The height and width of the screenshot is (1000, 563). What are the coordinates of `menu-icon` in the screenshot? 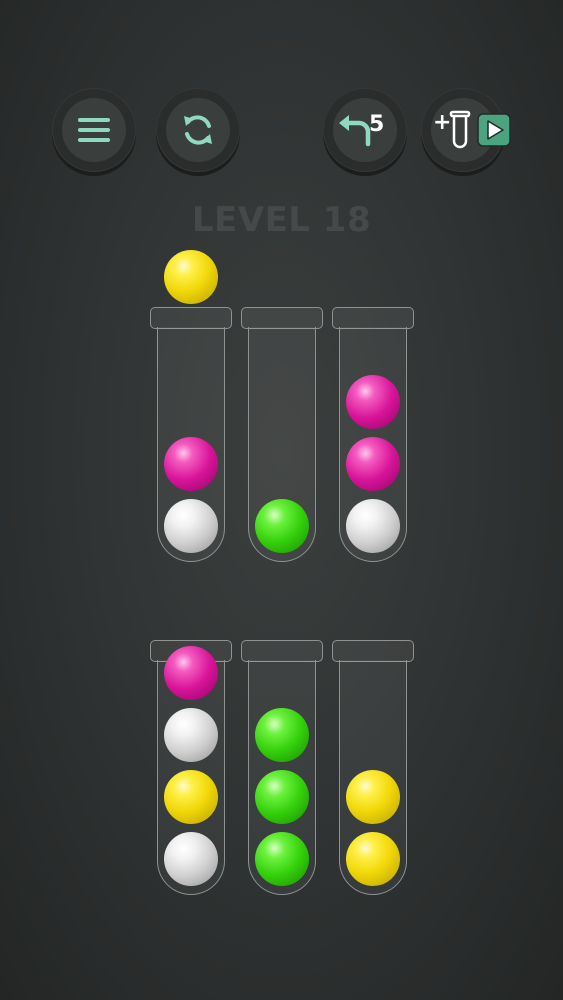 It's located at (94, 130).